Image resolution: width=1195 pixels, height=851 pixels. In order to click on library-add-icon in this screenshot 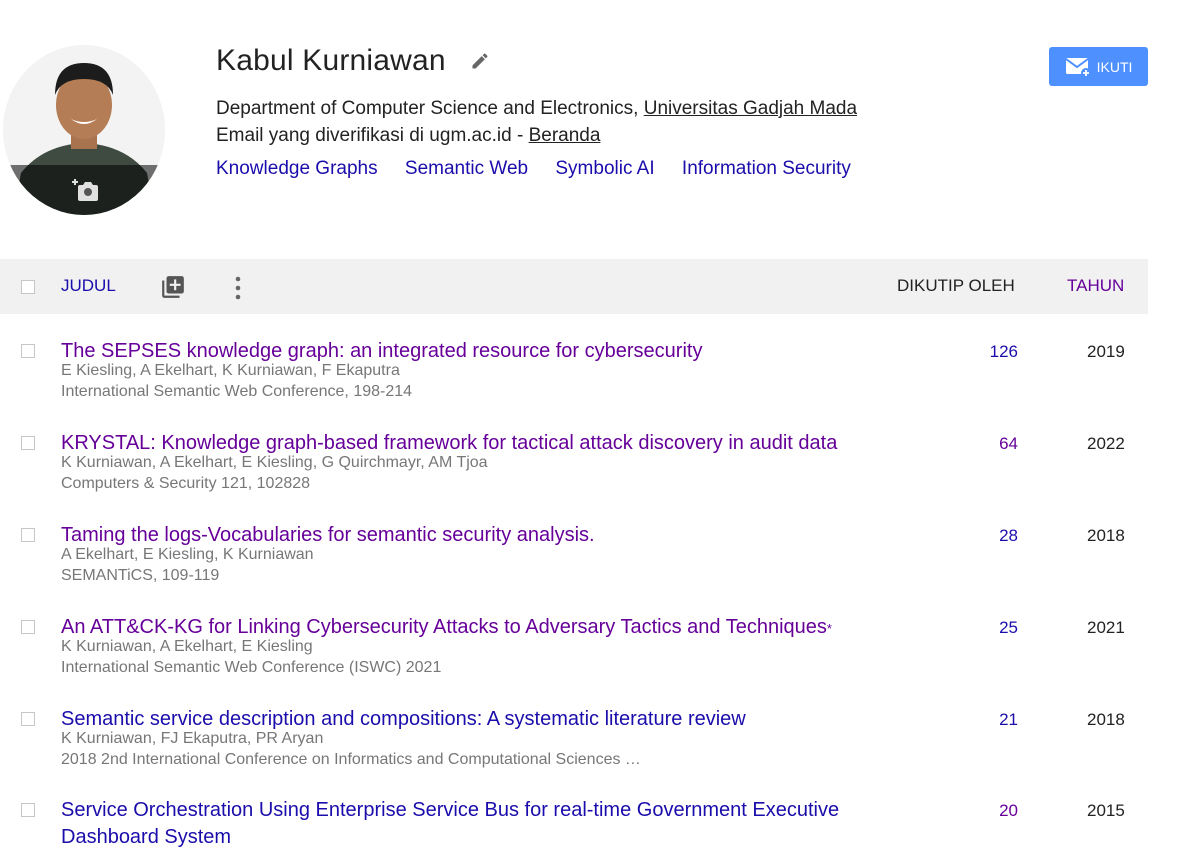, I will do `click(173, 289)`.